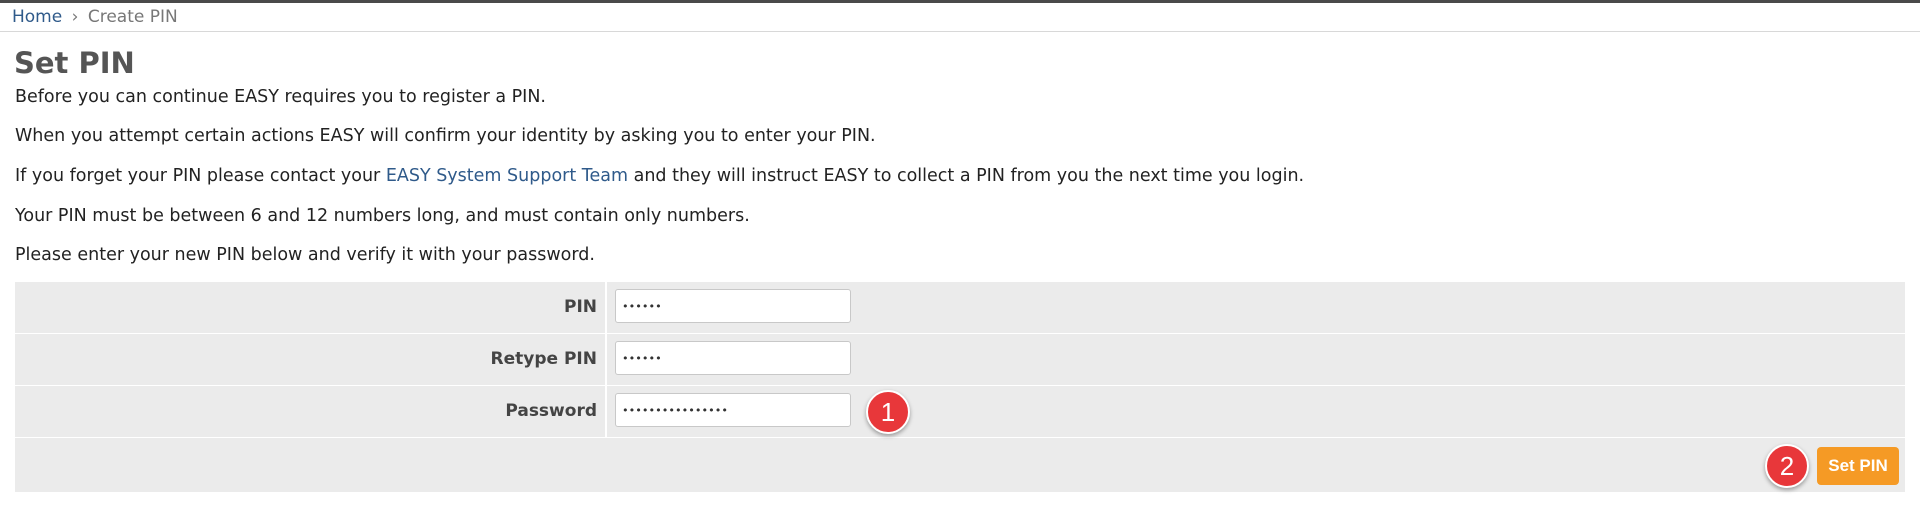 The width and height of the screenshot is (1920, 521). I want to click on page-title: Set PIN, so click(74, 63).